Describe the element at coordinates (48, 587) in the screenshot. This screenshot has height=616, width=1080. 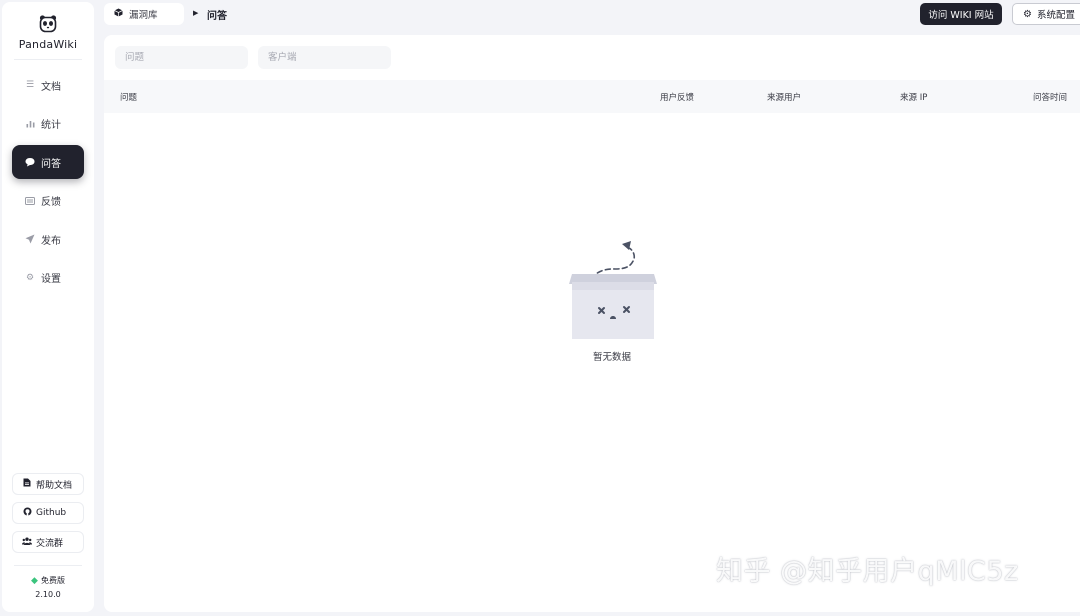
I see `version-info: ◆ 免费版 2.10.0` at that location.